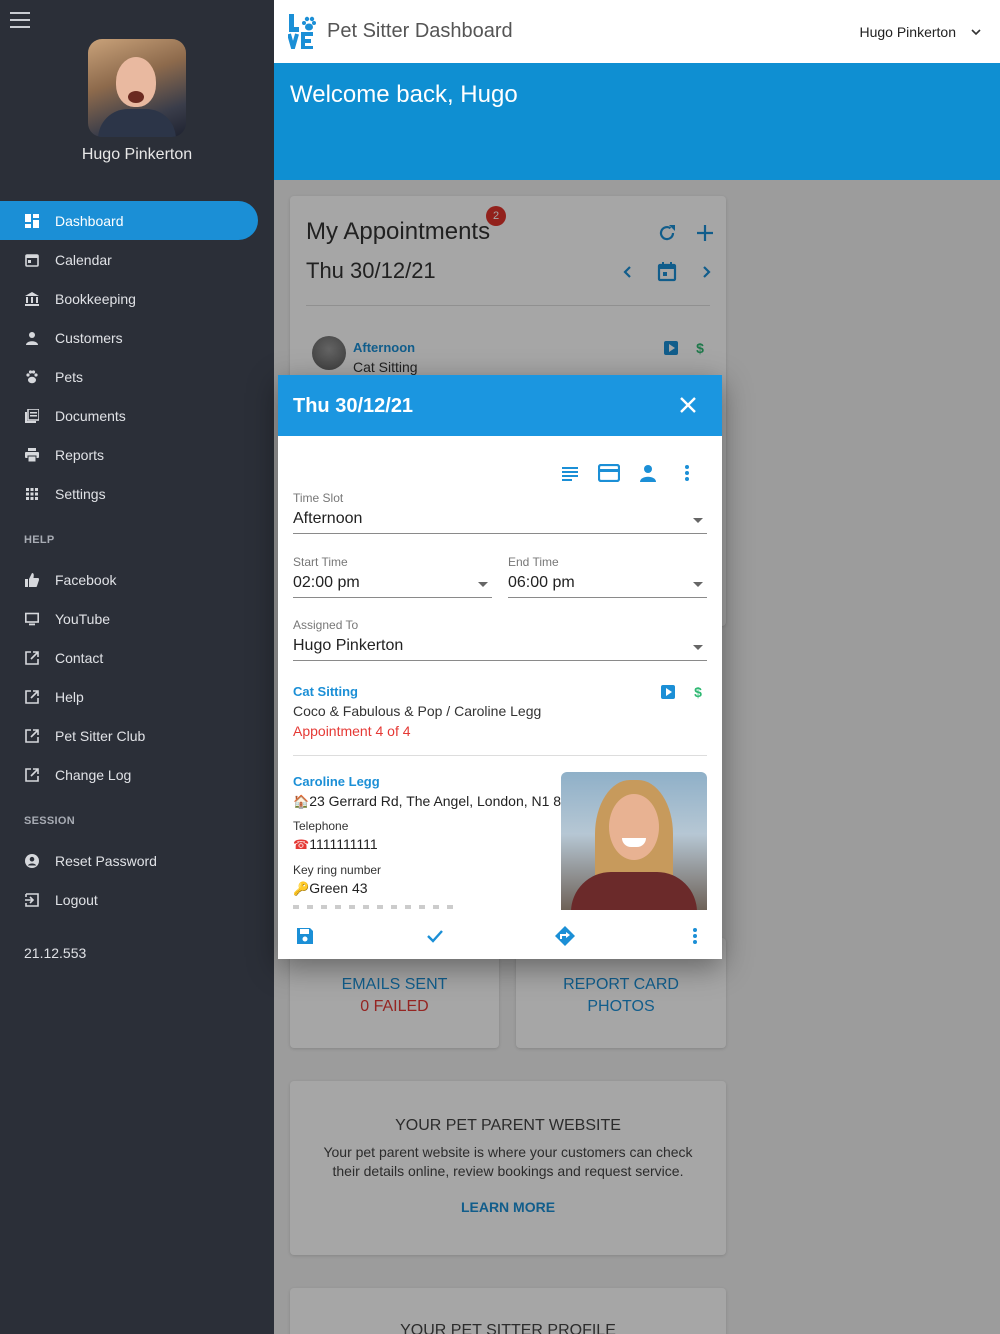 The width and height of the screenshot is (1000, 1334). I want to click on sidebar-item-settings: Settings, so click(129, 493).